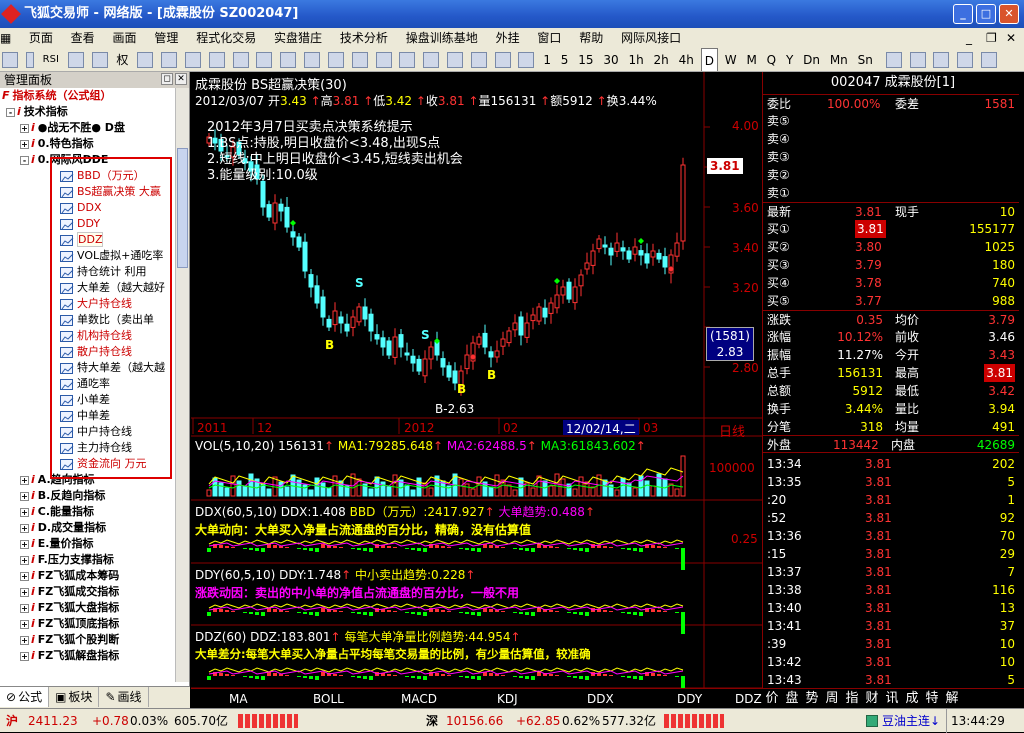 Image resolution: width=1024 pixels, height=733 pixels. What do you see at coordinates (952, 699) in the screenshot?
I see `quote-tab: 解` at bounding box center [952, 699].